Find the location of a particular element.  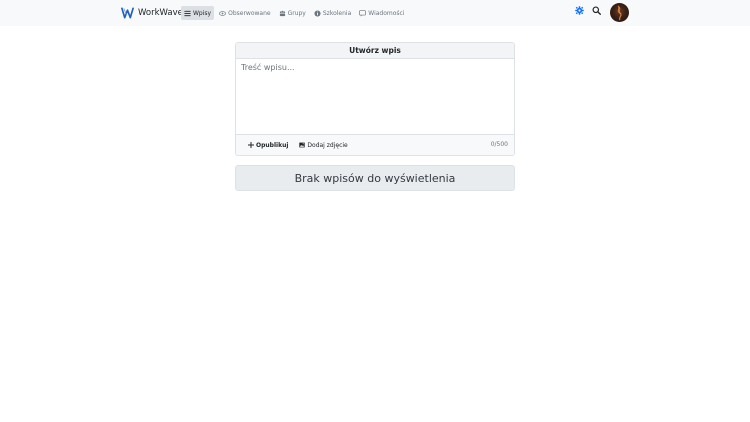

info-icon is located at coordinates (317, 13).